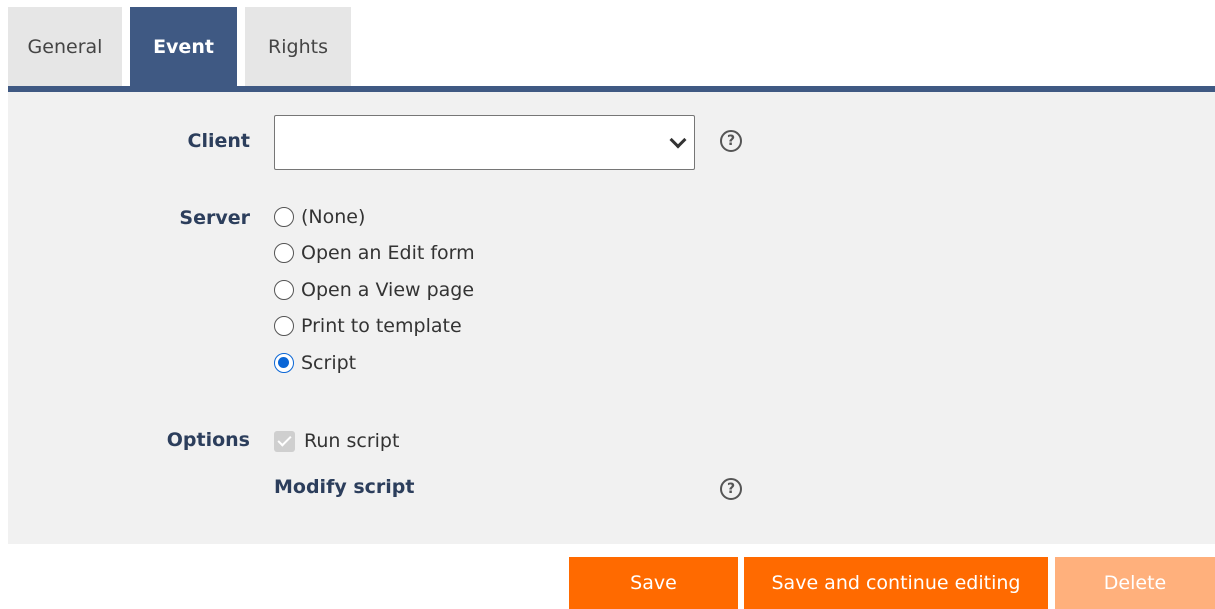  What do you see at coordinates (284, 441) in the screenshot?
I see `checkbox-checked-icon` at bounding box center [284, 441].